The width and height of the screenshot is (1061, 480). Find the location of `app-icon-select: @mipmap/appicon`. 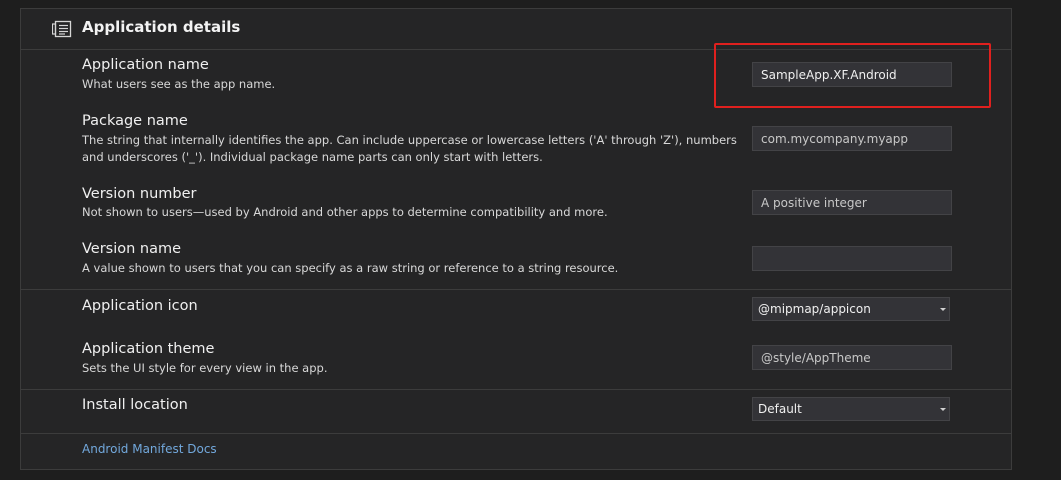

app-icon-select: @mipmap/appicon is located at coordinates (851, 309).